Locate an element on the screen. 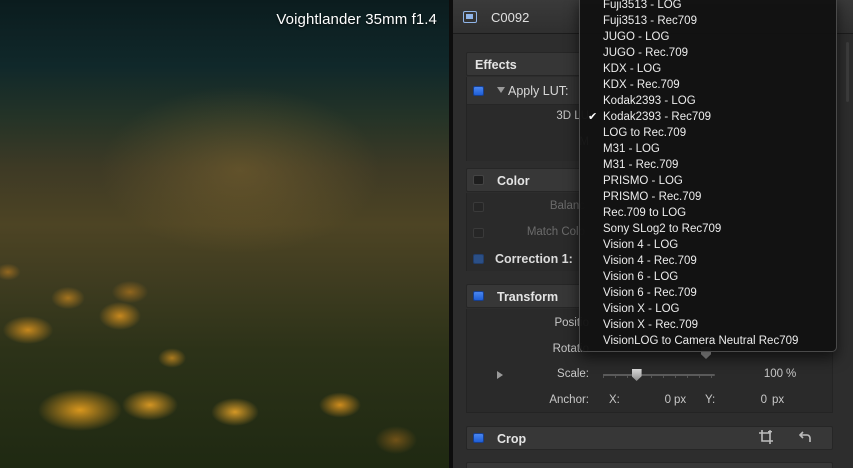 This screenshot has width=853, height=468. clip-icon is located at coordinates (470, 17).